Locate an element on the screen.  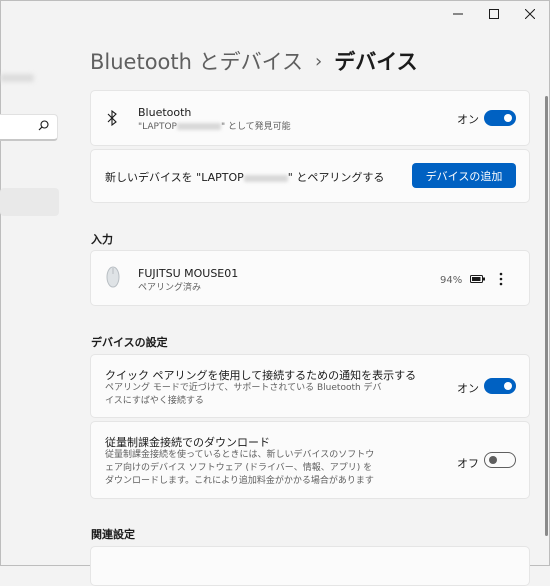
maximize-icon is located at coordinates (494, 14).